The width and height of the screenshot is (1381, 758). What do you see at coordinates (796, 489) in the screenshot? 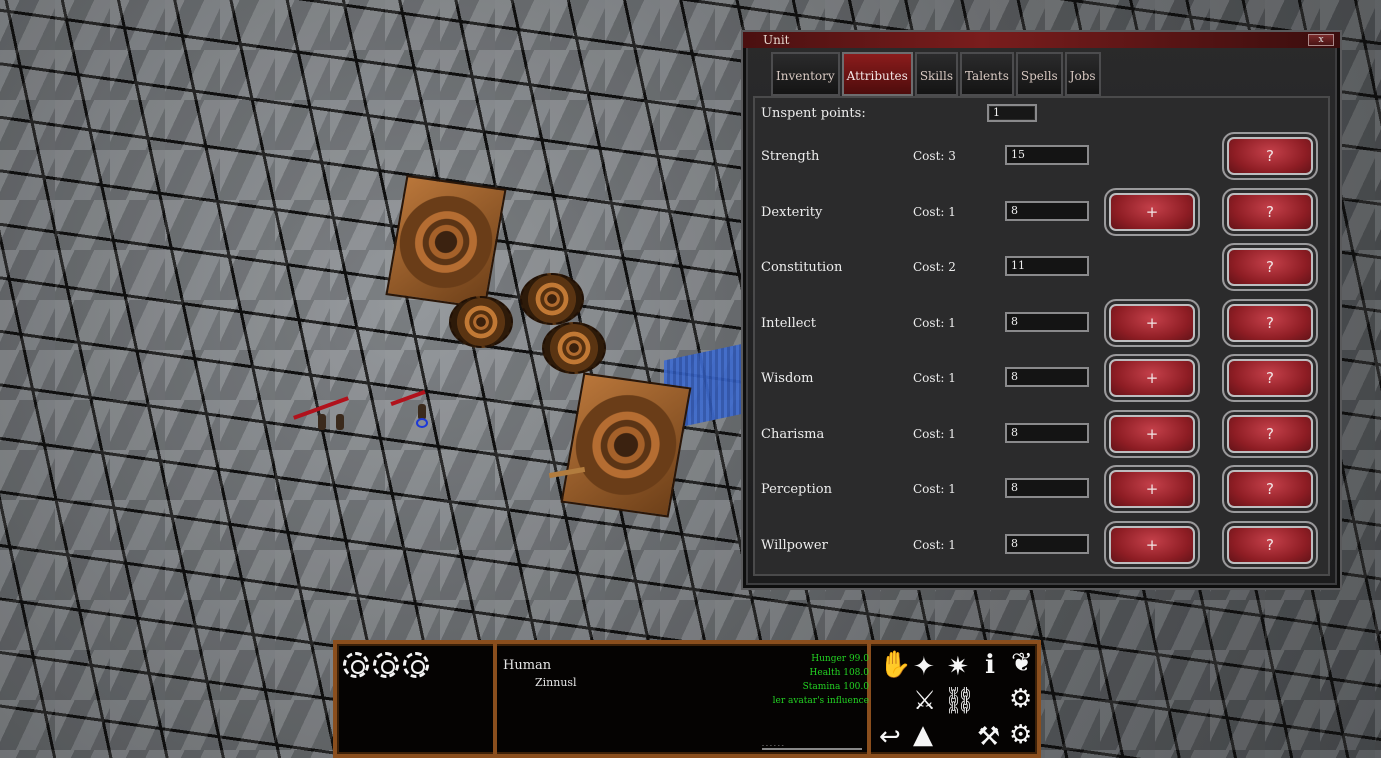
I see `attribute-name: Perception` at bounding box center [796, 489].